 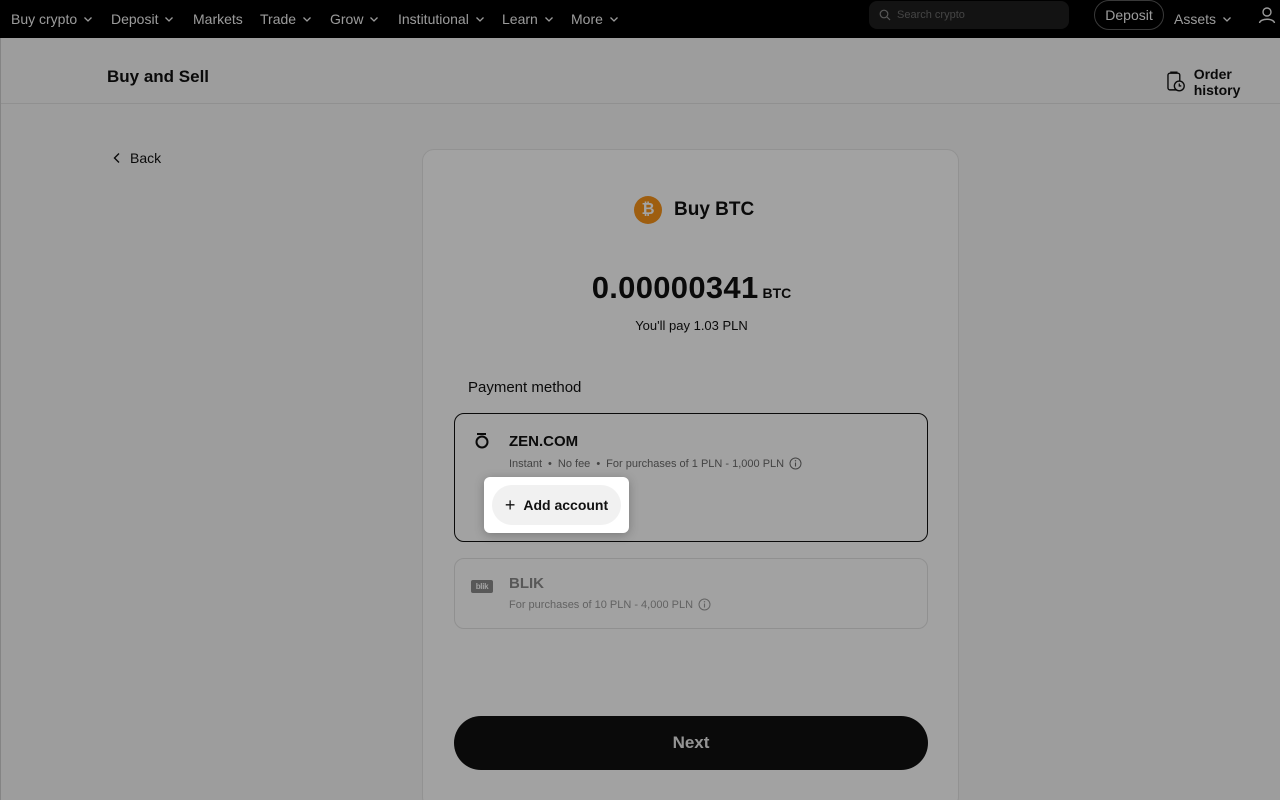 I want to click on add-account-spotlight: + Add account, so click(x=556, y=505).